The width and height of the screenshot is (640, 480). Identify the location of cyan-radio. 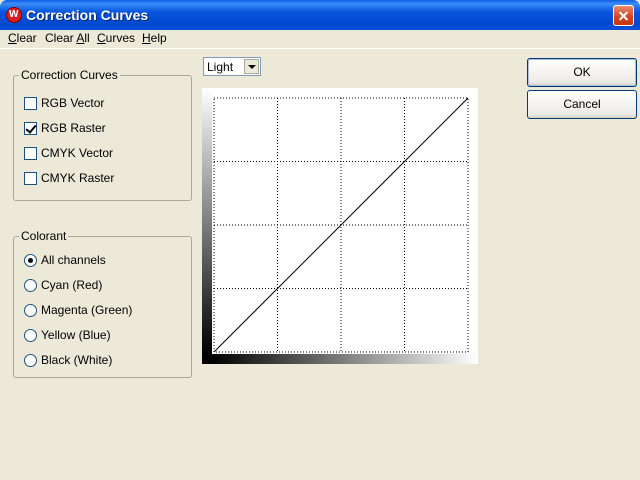
(30, 285).